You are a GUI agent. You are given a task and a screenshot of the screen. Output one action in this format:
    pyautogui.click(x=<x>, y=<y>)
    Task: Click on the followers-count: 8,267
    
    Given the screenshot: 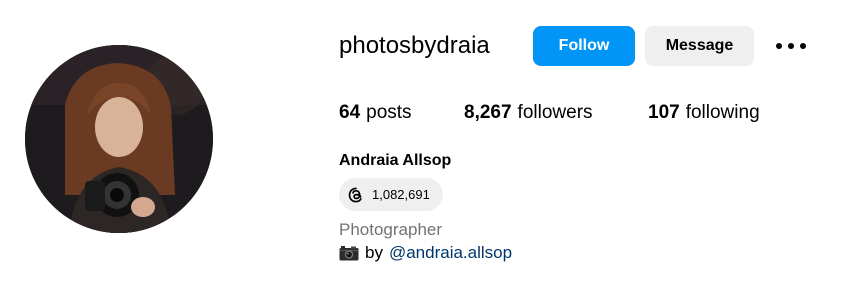 What is the action you would take?
    pyautogui.click(x=488, y=112)
    